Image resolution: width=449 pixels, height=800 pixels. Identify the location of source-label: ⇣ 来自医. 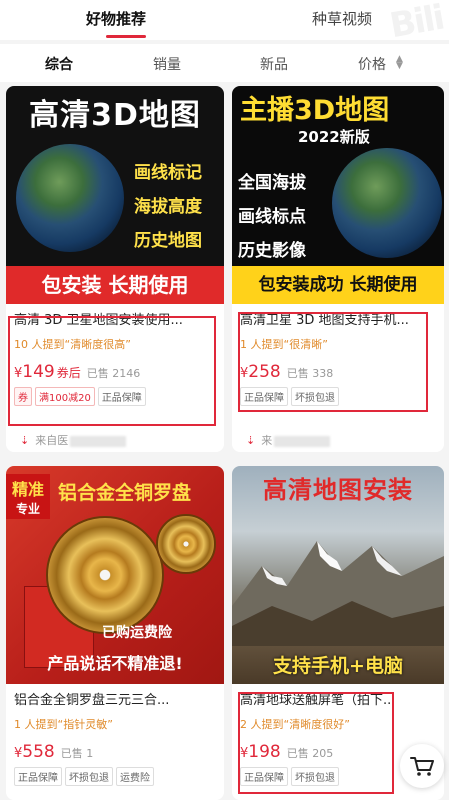
(73, 440).